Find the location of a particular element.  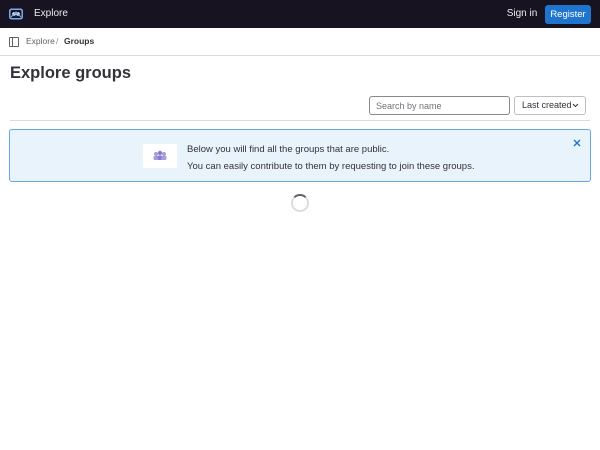

register-button: Register is located at coordinates (568, 14).